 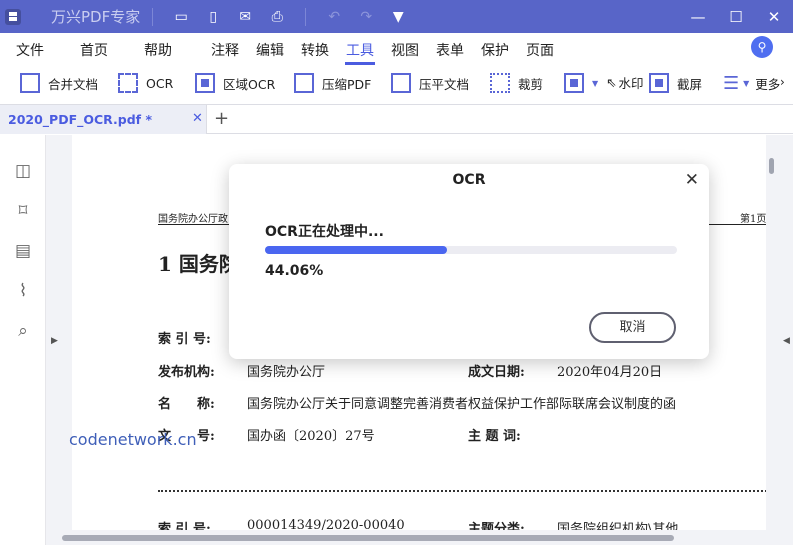 I want to click on mail-icon: ✉, so click(x=245, y=17).